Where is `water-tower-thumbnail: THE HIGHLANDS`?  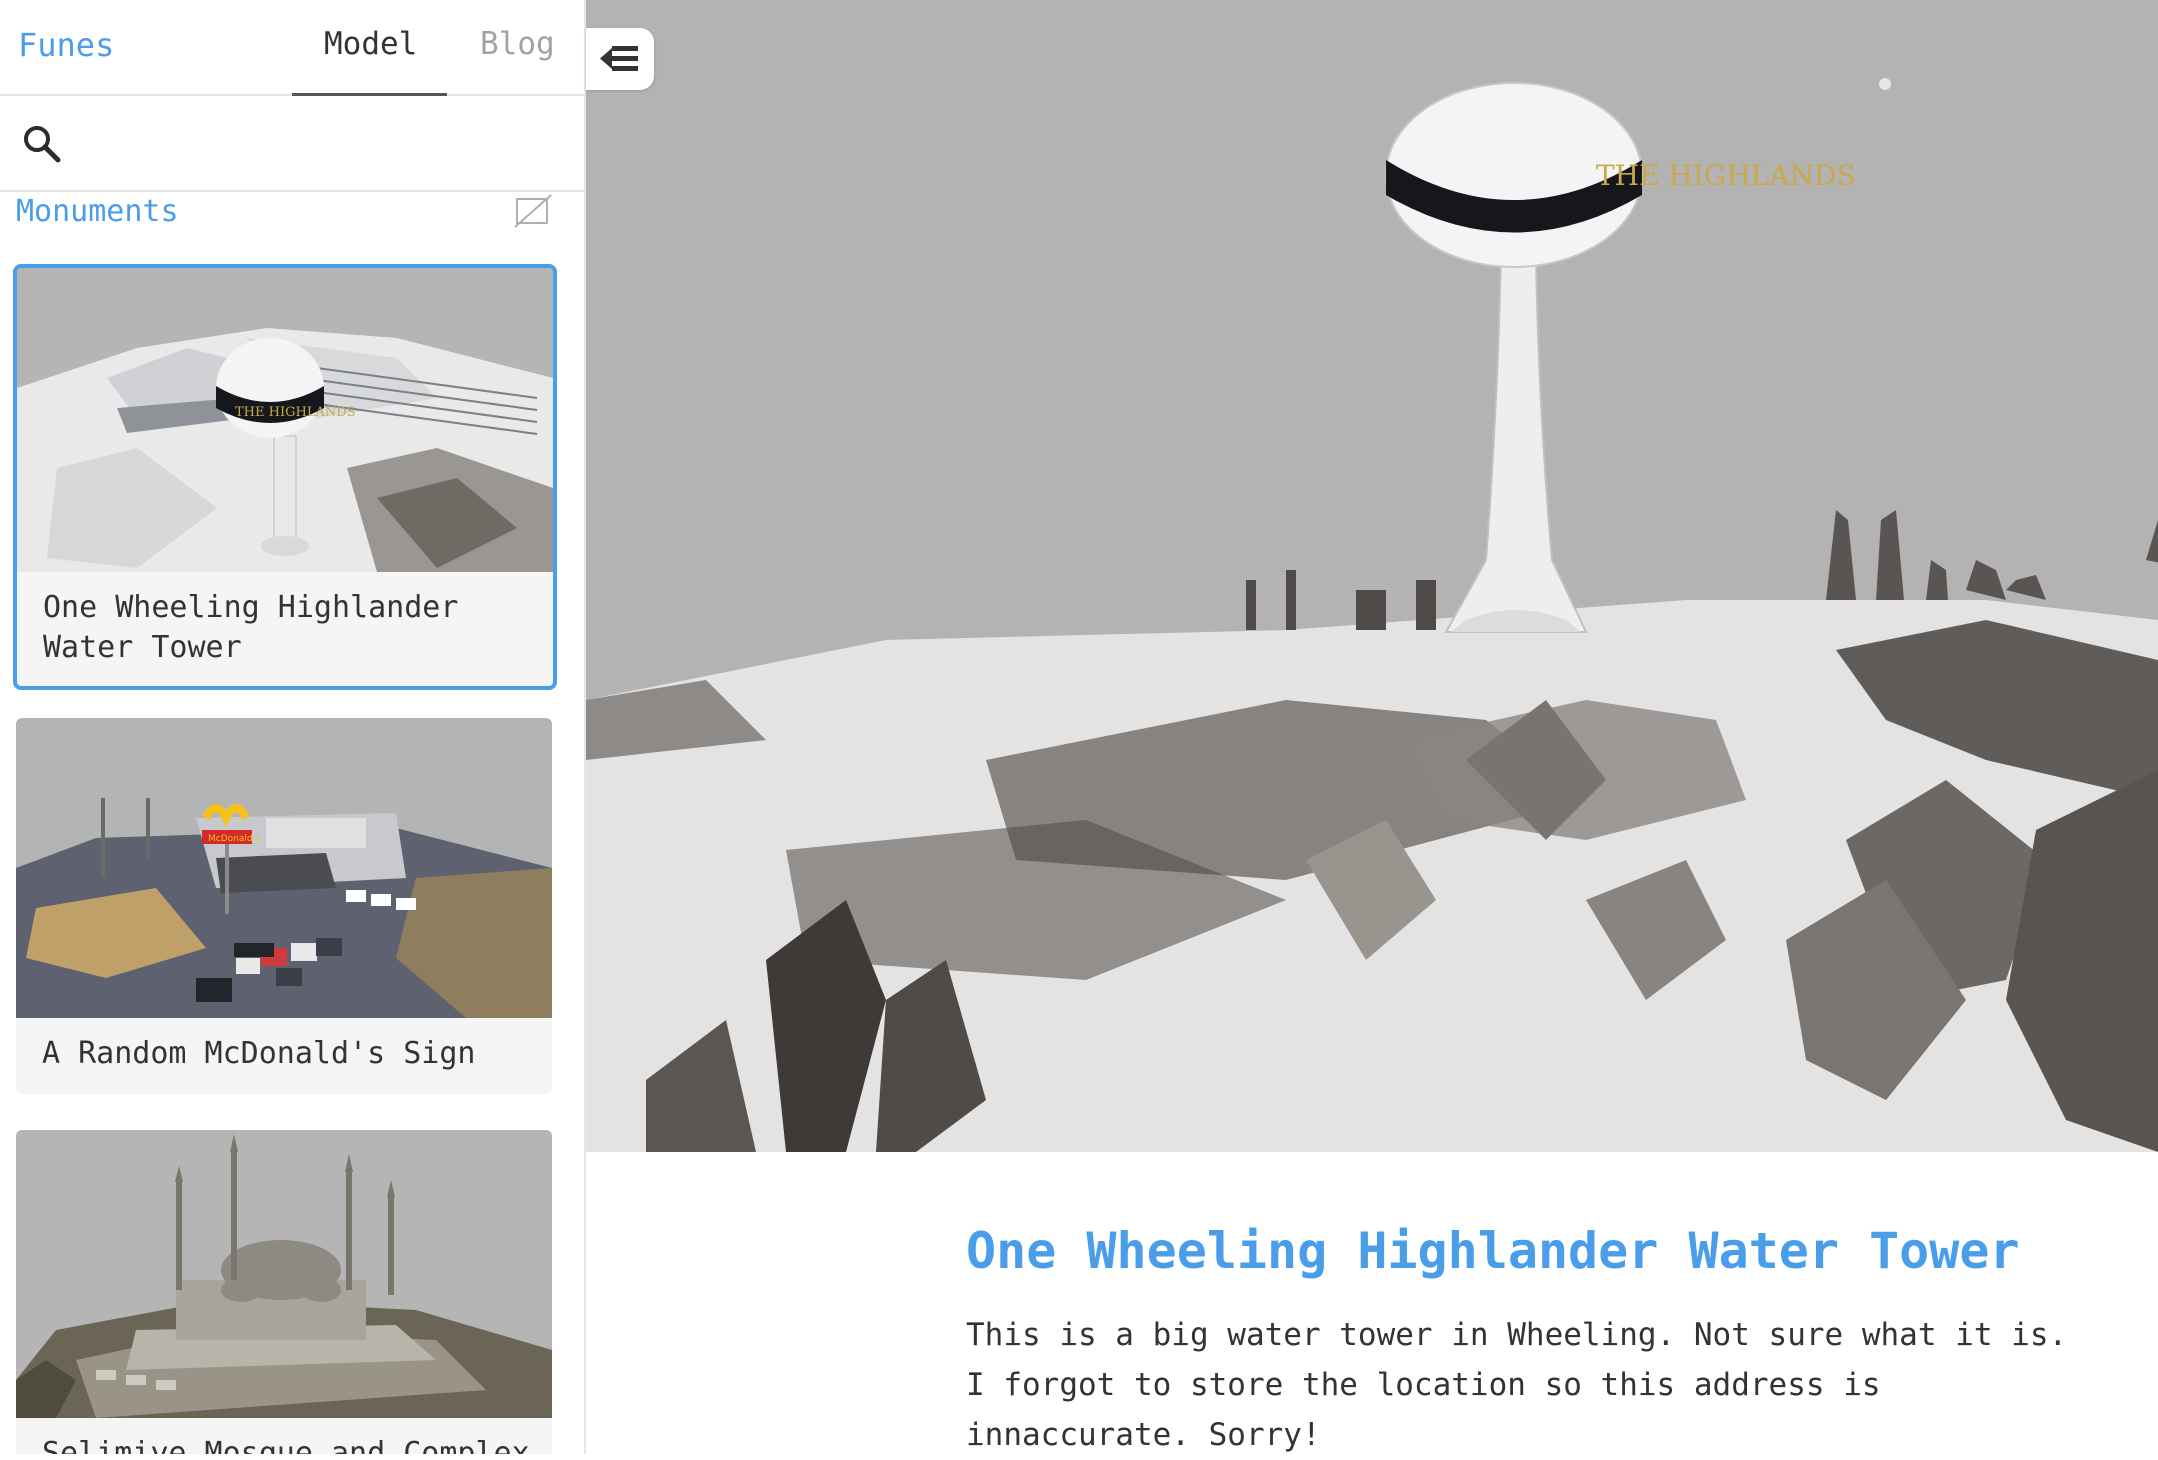 water-tower-thumbnail: THE HIGHLANDS is located at coordinates (285, 420).